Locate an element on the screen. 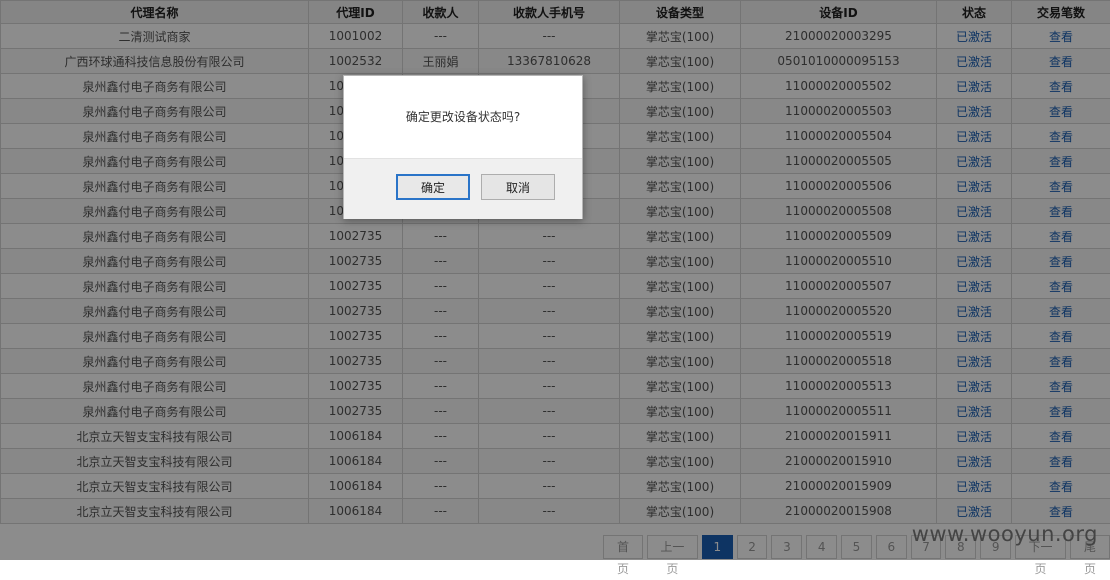  dialog-button-bar: 确定 取消 is located at coordinates (463, 188).